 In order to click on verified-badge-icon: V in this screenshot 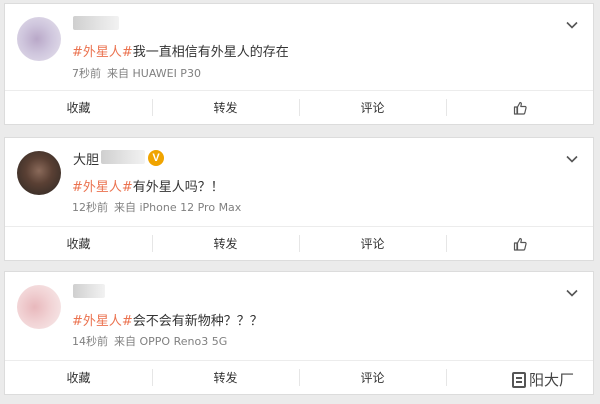, I will do `click(156, 158)`.